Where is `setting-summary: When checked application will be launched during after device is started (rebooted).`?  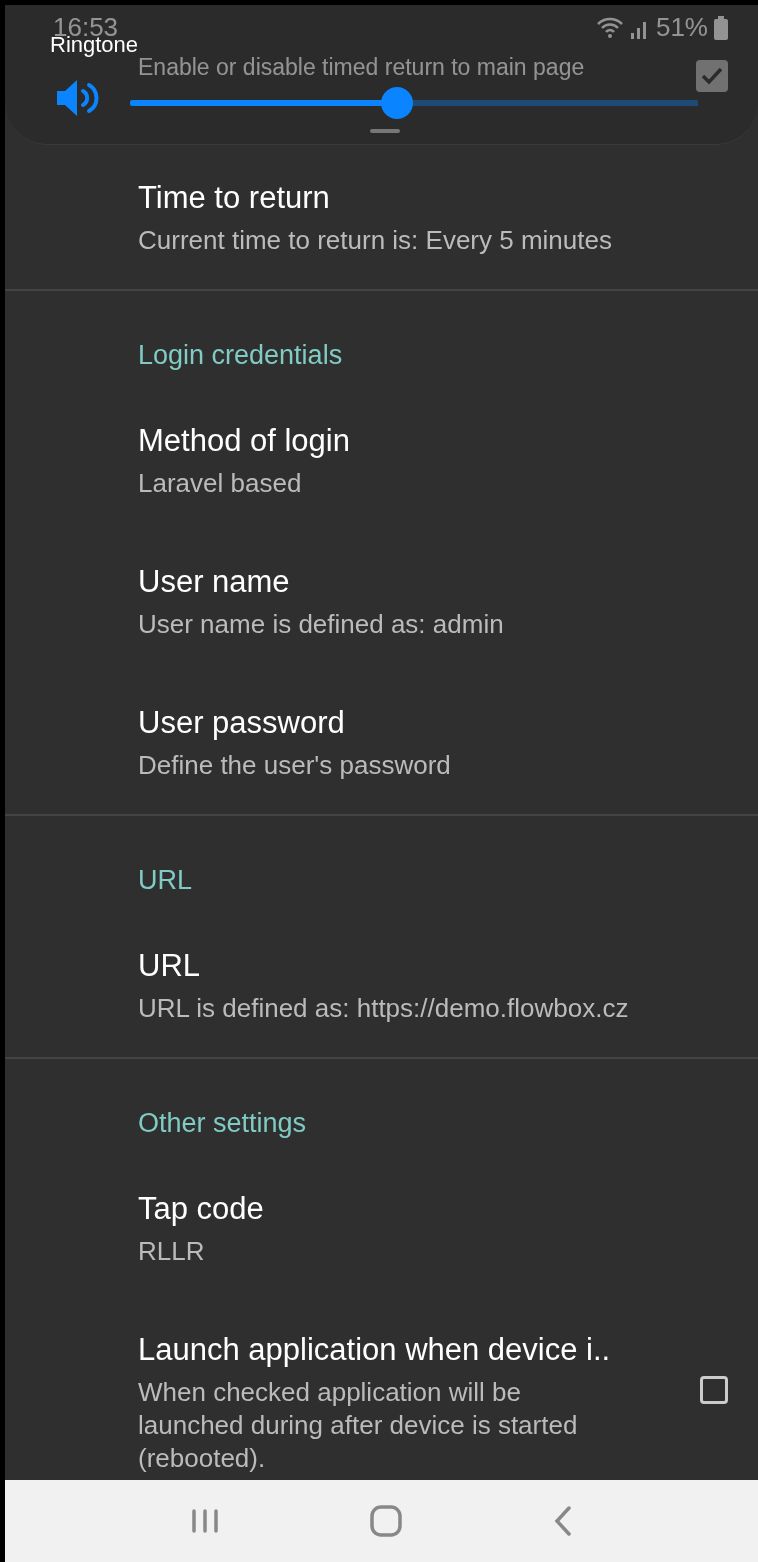
setting-summary: When checked application will be launched during after device is started (rebooted). is located at coordinates (358, 1425).